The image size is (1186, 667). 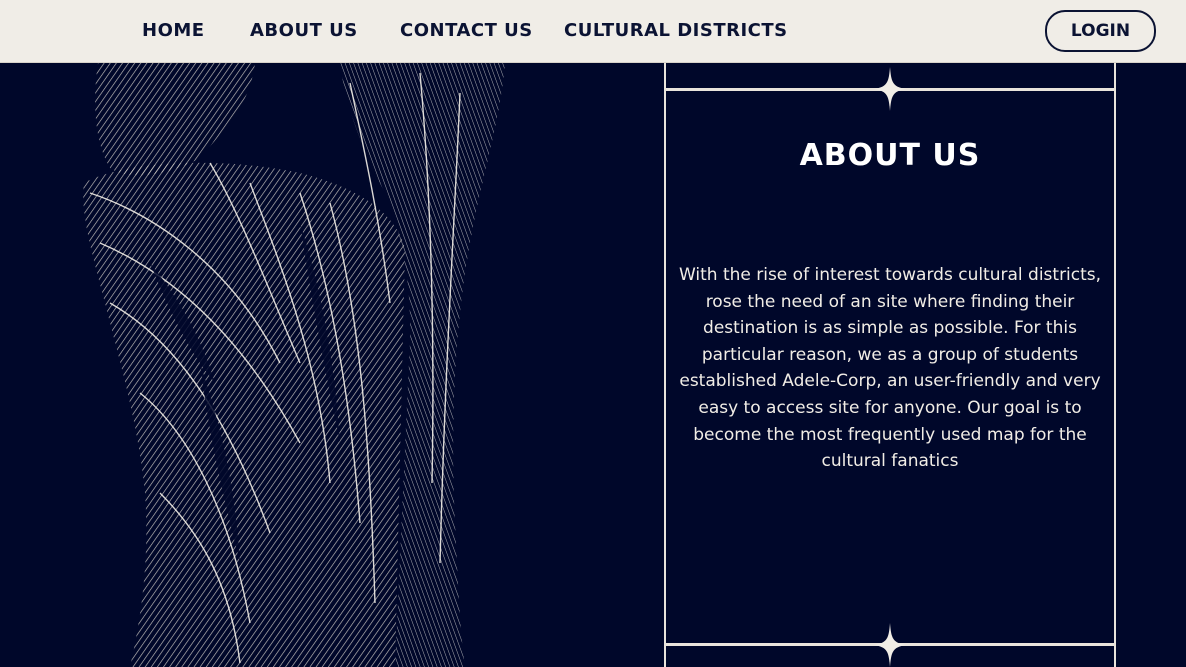 I want to click on nav-about-us-link: ABOUT US, so click(x=304, y=31).